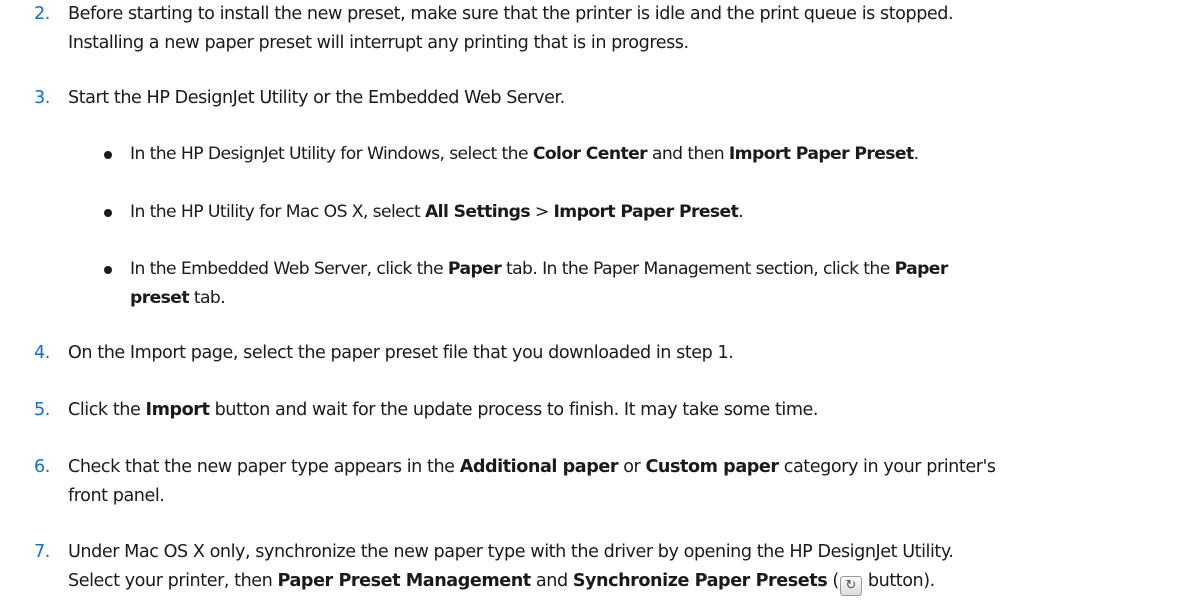 The width and height of the screenshot is (1195, 611). I want to click on text-run: (, so click(833, 581).